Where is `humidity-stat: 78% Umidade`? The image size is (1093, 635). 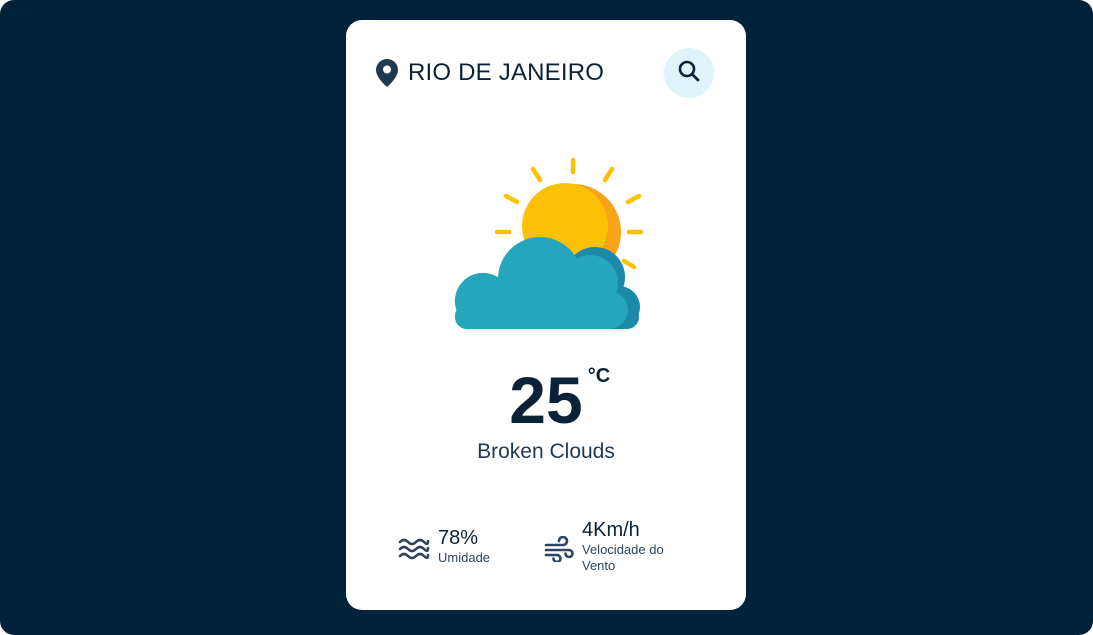
humidity-stat: 78% Umidade is located at coordinates (444, 546).